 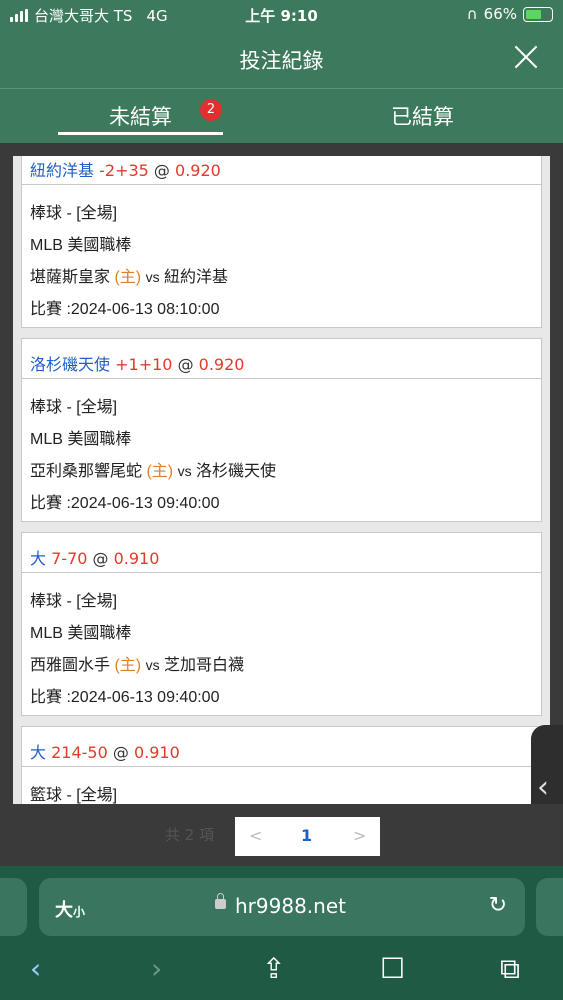 I want to click on chevron-left-icon: ‹, so click(x=543, y=787).